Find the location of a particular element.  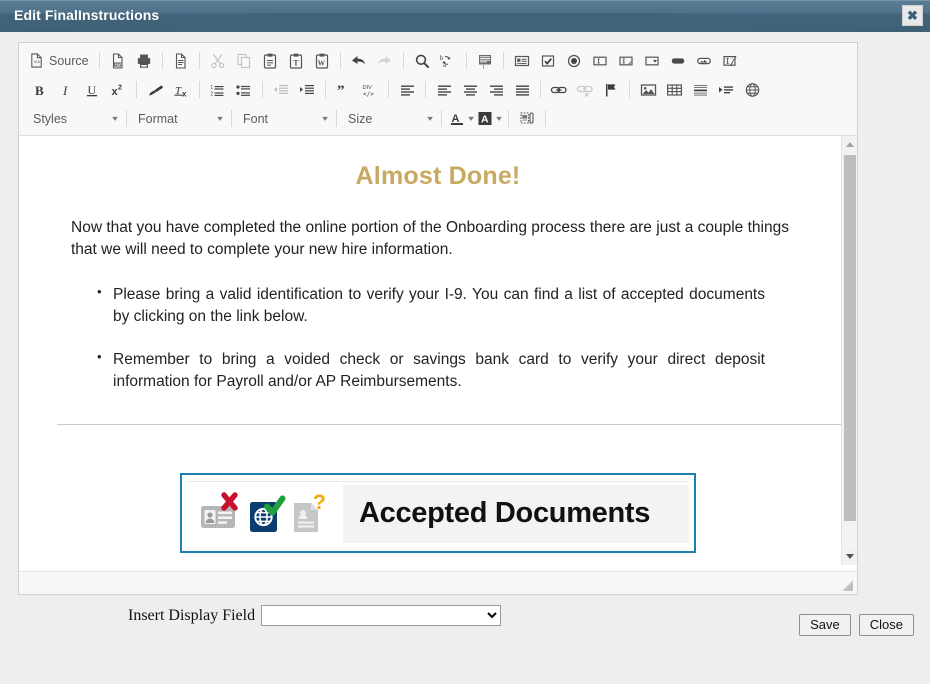

insert-display-field-row: Insert Display Field is located at coordinates (315, 615).